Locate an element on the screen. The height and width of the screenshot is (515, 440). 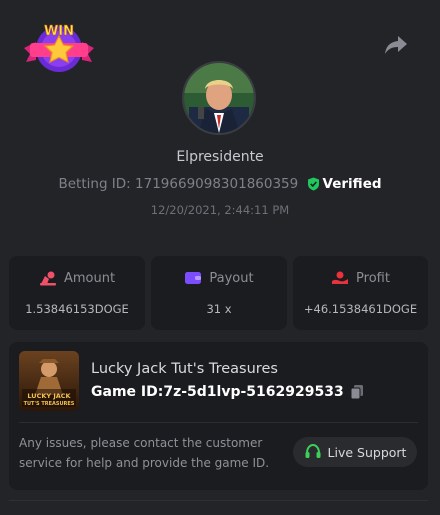
amount-label: Amount is located at coordinates (89, 278).